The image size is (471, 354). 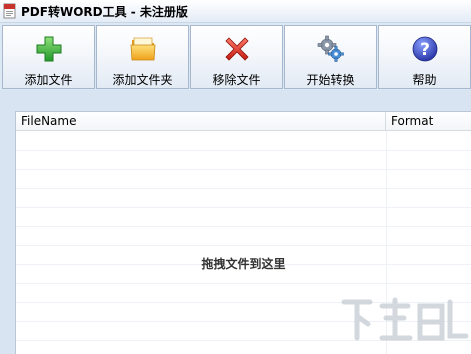 I want to click on file-list-header: FileName Format, so click(x=243, y=121).